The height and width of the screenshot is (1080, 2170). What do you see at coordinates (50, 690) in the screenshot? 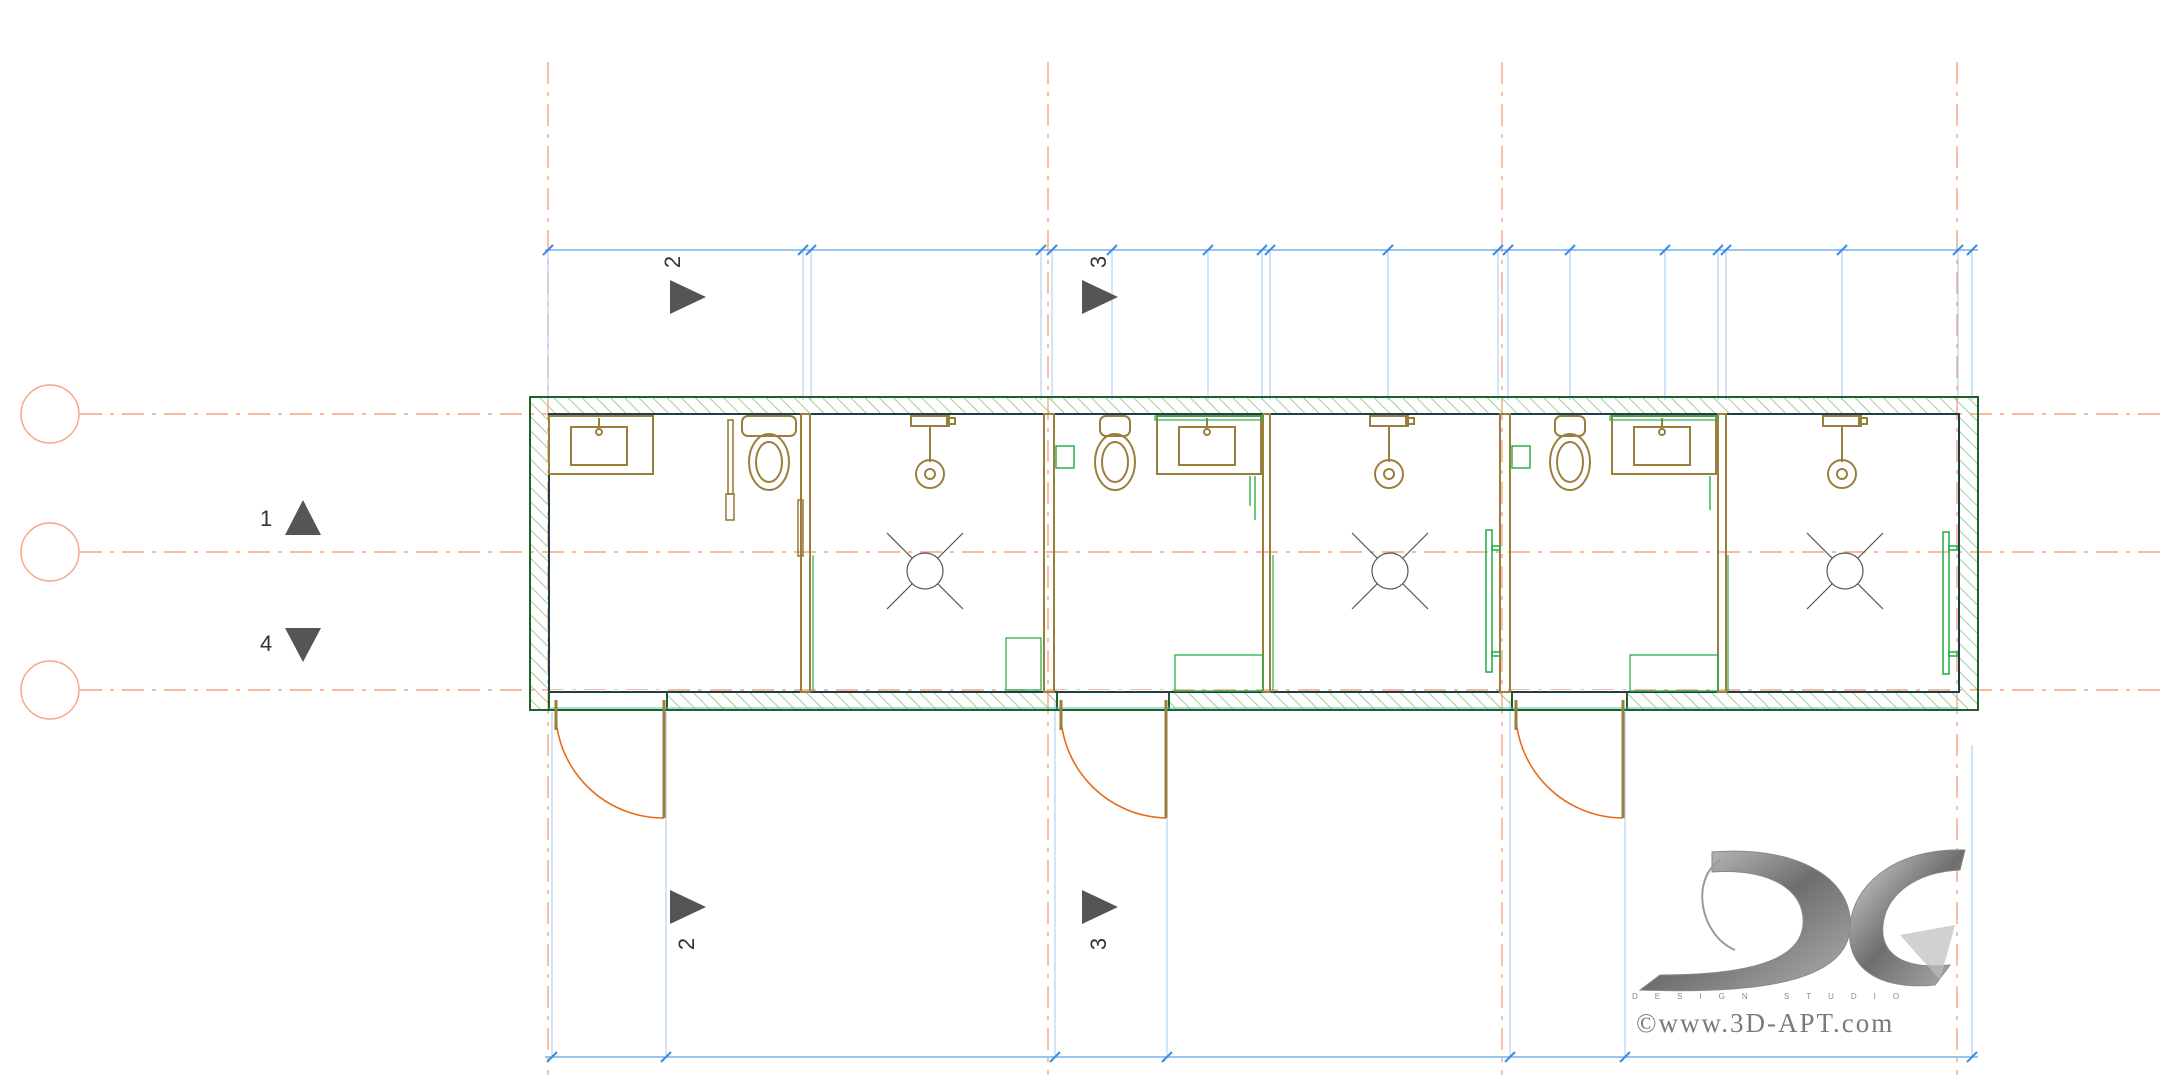
I see `grid-bubble-c` at bounding box center [50, 690].